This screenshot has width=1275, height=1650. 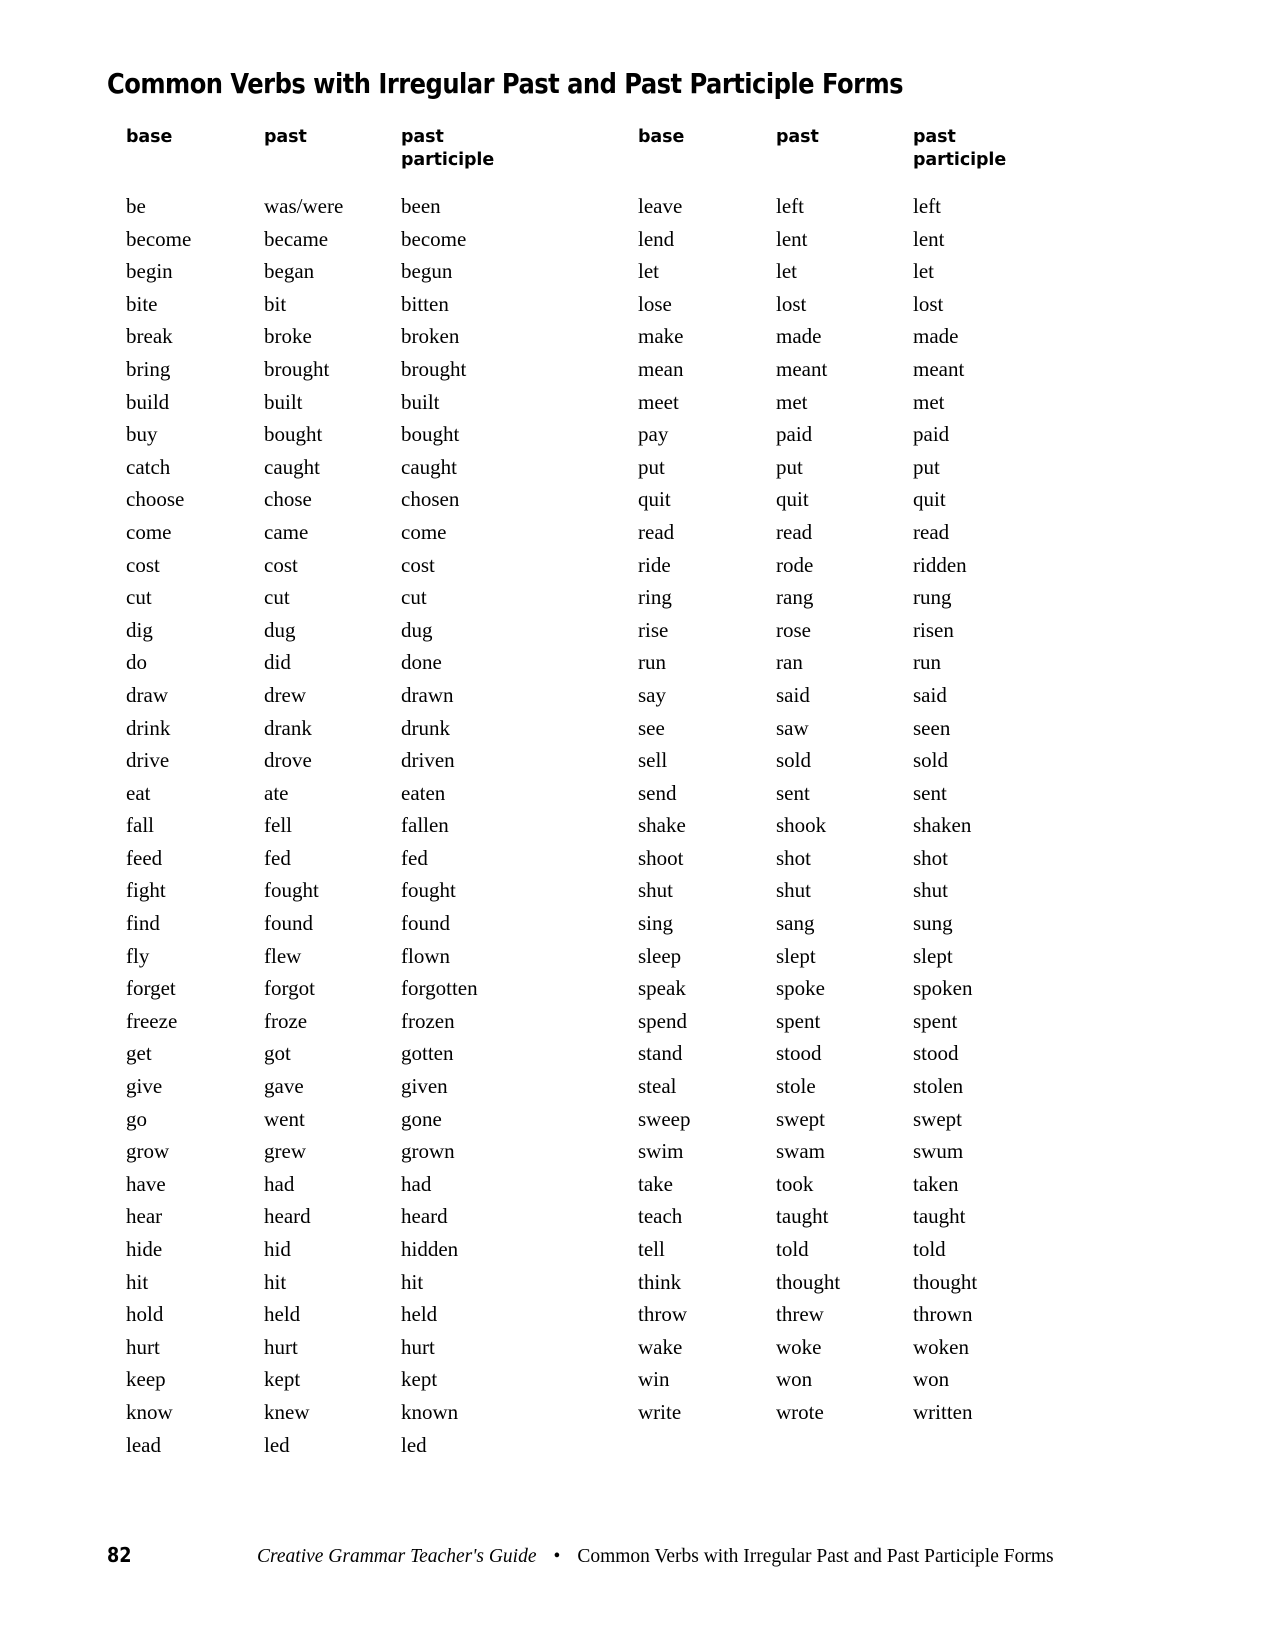 What do you see at coordinates (293, 434) in the screenshot?
I see `verb-past: bought` at bounding box center [293, 434].